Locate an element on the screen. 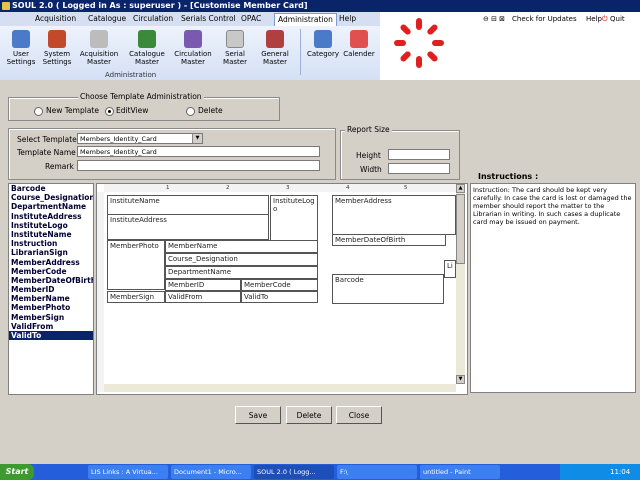 The width and height of the screenshot is (640, 496). height-label: Height is located at coordinates (368, 155).